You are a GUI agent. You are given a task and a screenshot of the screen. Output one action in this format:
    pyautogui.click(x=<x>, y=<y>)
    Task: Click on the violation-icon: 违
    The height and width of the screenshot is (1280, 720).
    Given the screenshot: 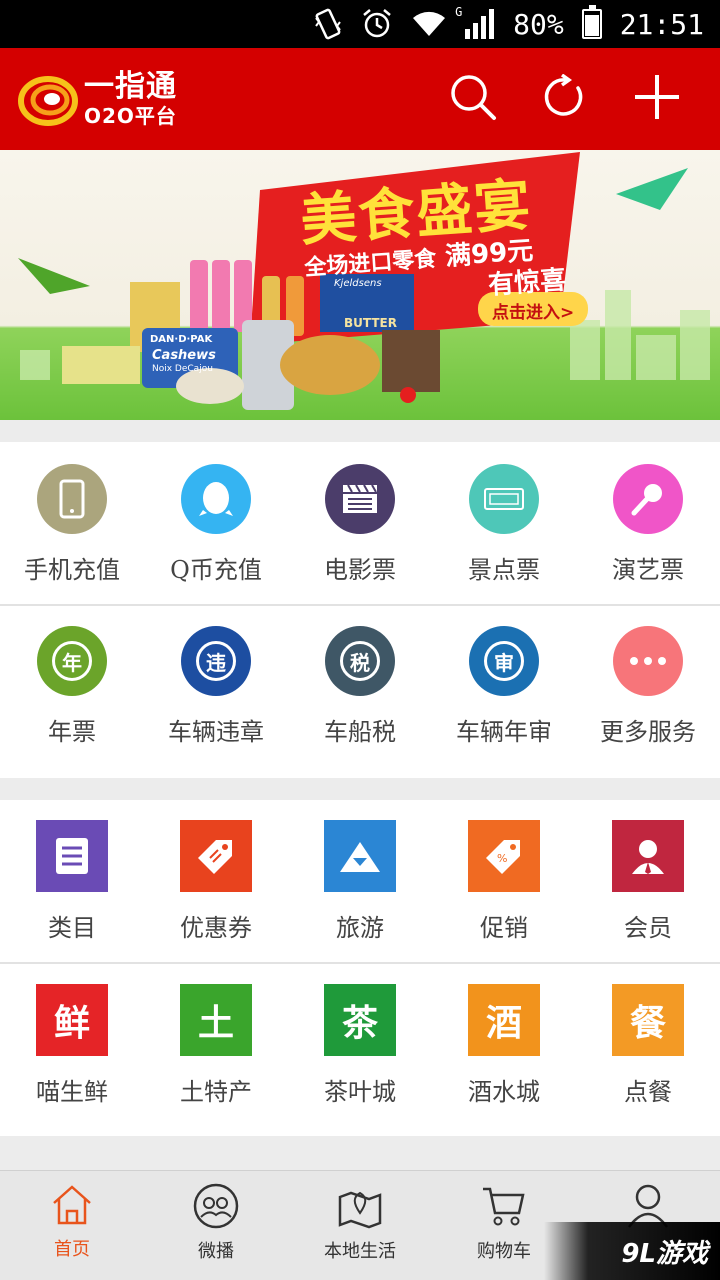 What is the action you would take?
    pyautogui.click(x=216, y=661)
    